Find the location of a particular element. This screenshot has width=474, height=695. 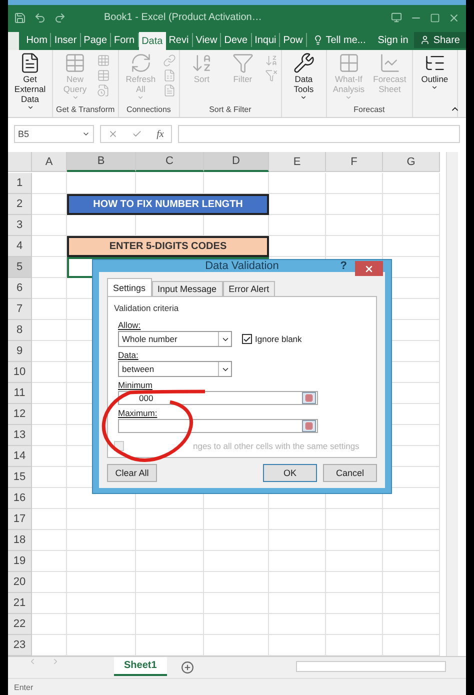

field-label: Data: is located at coordinates (128, 355).